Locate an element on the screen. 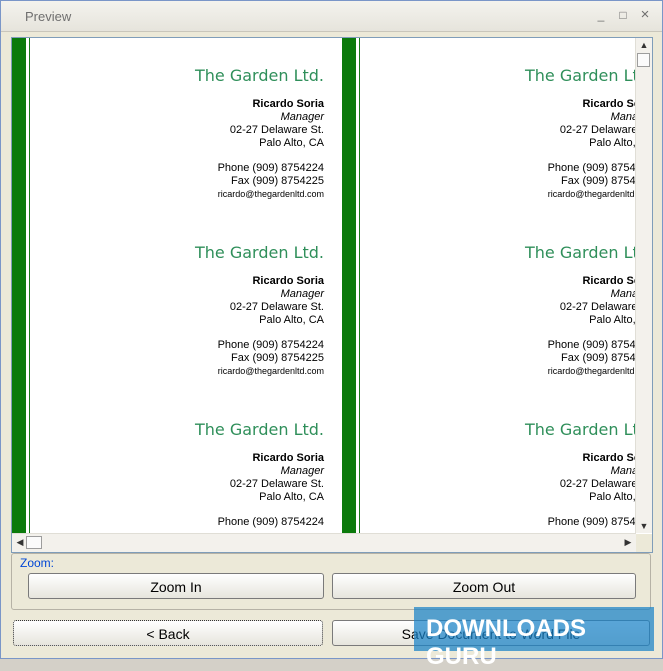 The height and width of the screenshot is (671, 663). vertical-scrollbar: ▲ ▼ is located at coordinates (643, 285).